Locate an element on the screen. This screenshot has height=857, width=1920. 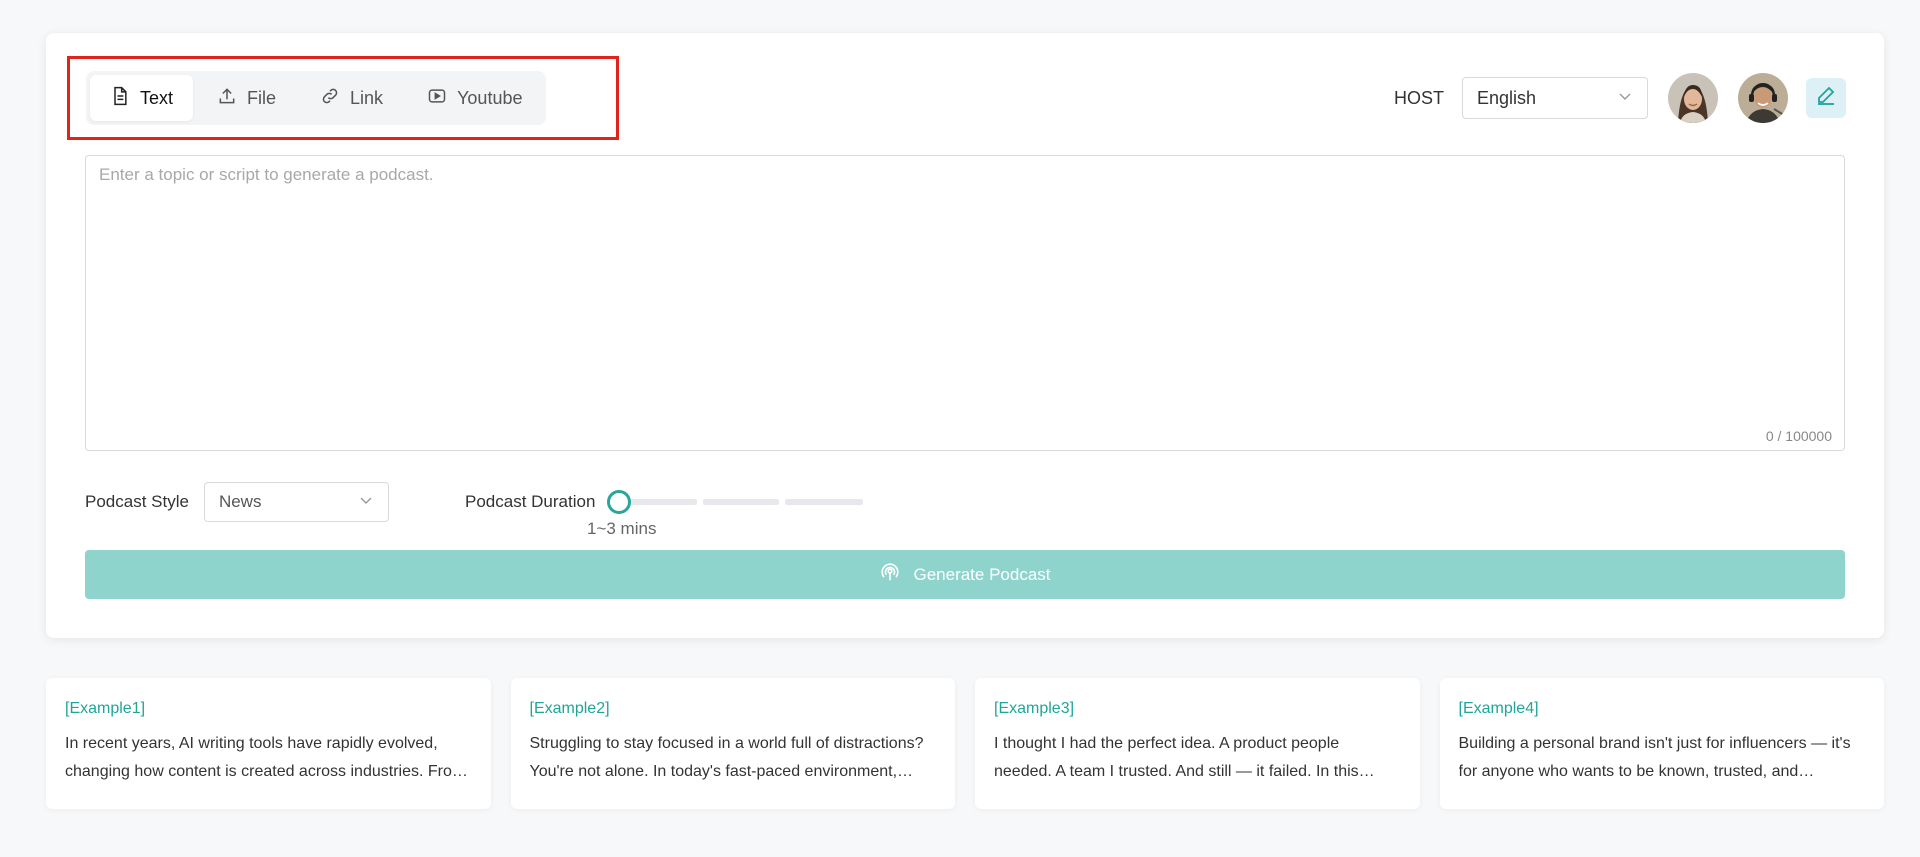
duration-slider is located at coordinates (737, 502).